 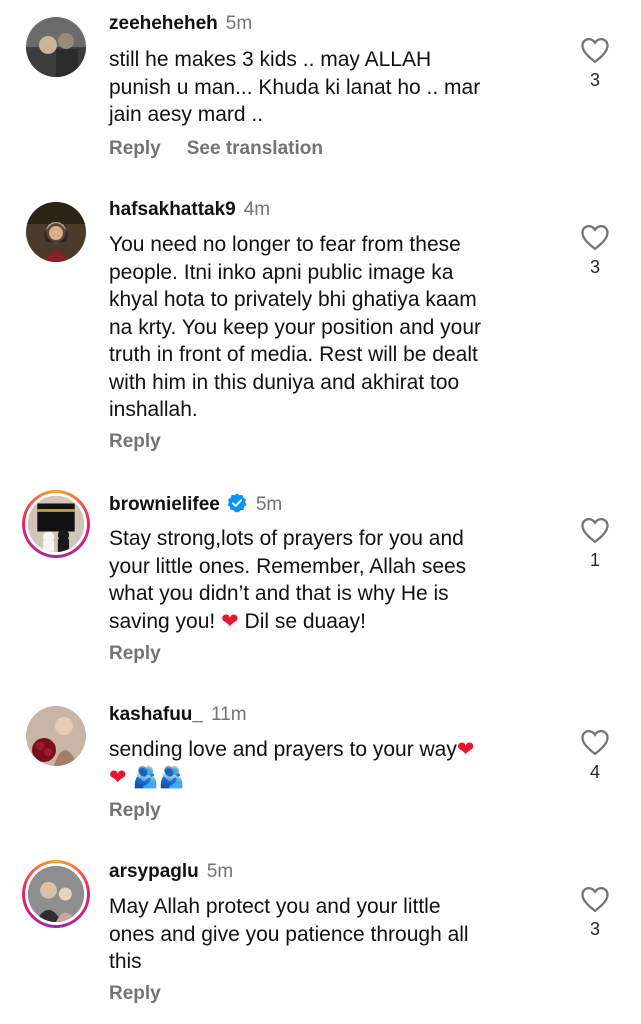 I want to click on comment-line: ones and give you patience through all, so click(x=289, y=934).